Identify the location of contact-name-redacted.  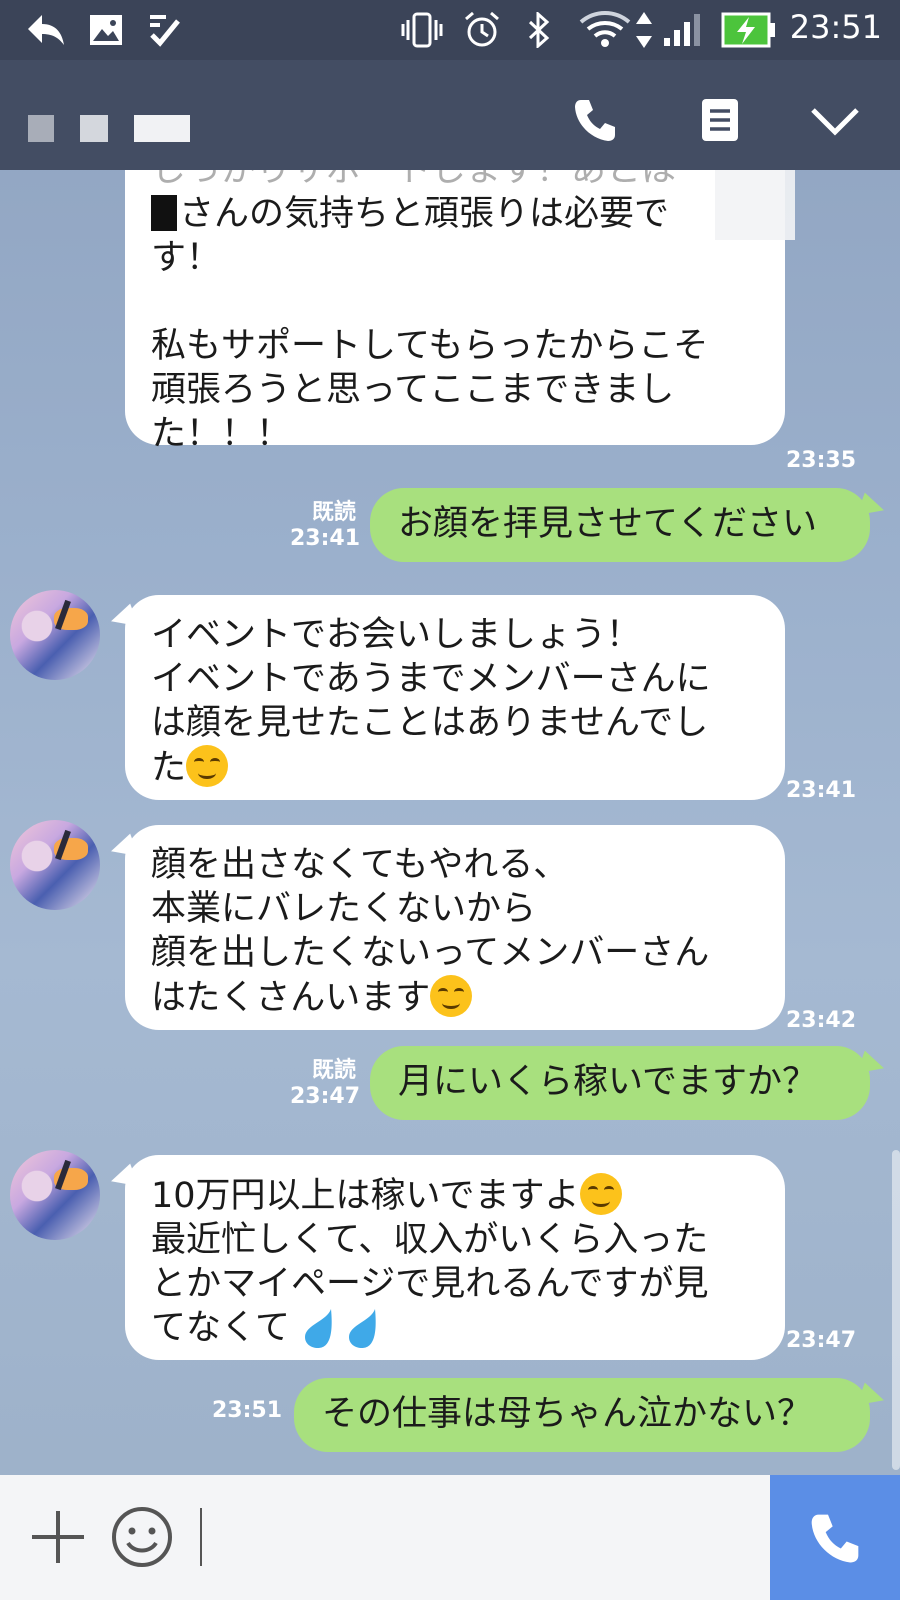
(109, 128).